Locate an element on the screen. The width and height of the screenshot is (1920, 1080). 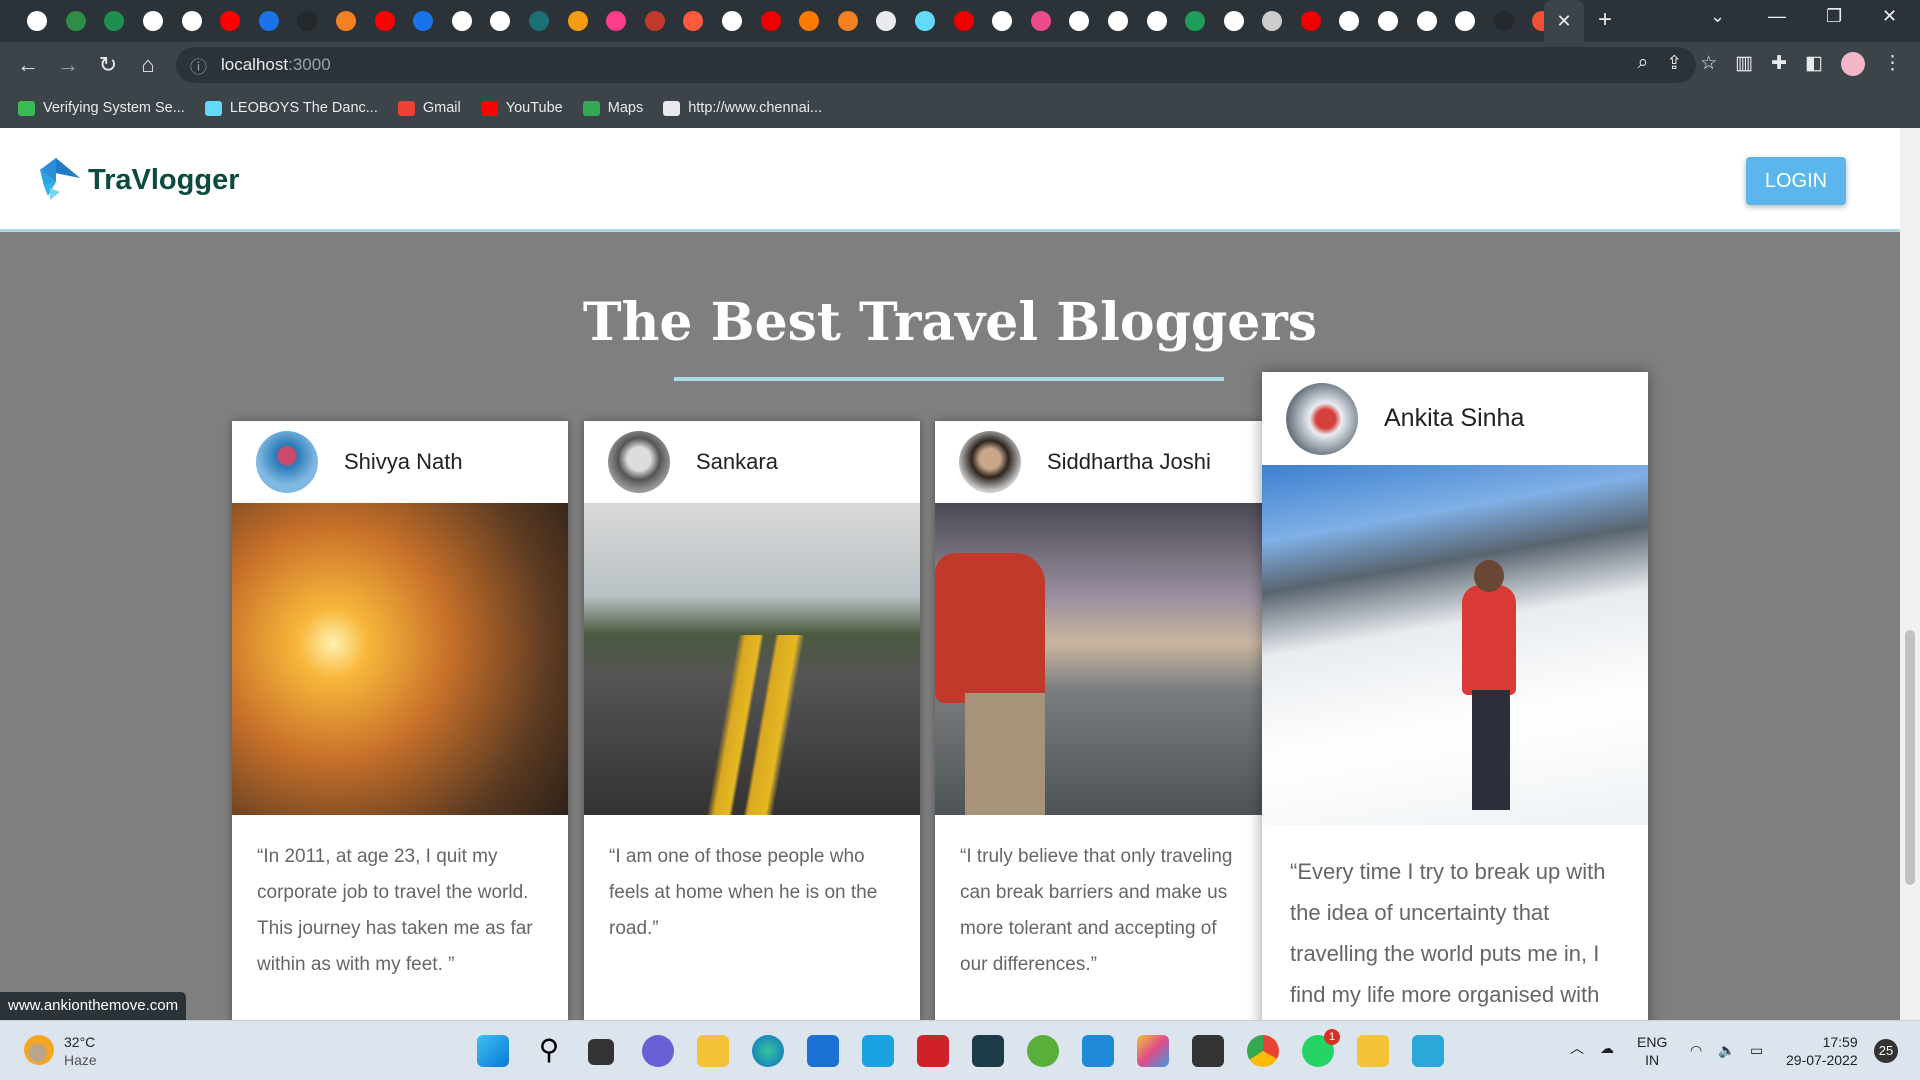
react-favicon-icon is located at coordinates (924, 21).